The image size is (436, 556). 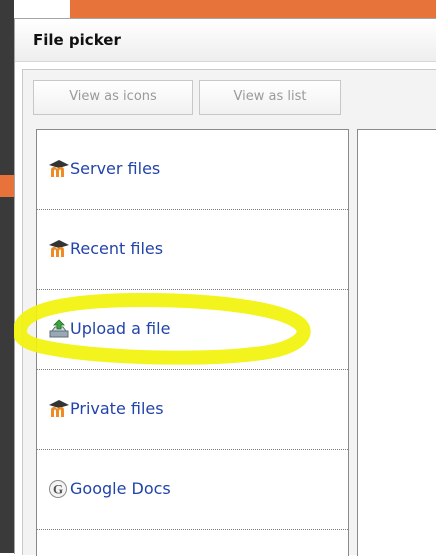 What do you see at coordinates (192, 410) in the screenshot?
I see `repo-item-private-files: Private files` at bounding box center [192, 410].